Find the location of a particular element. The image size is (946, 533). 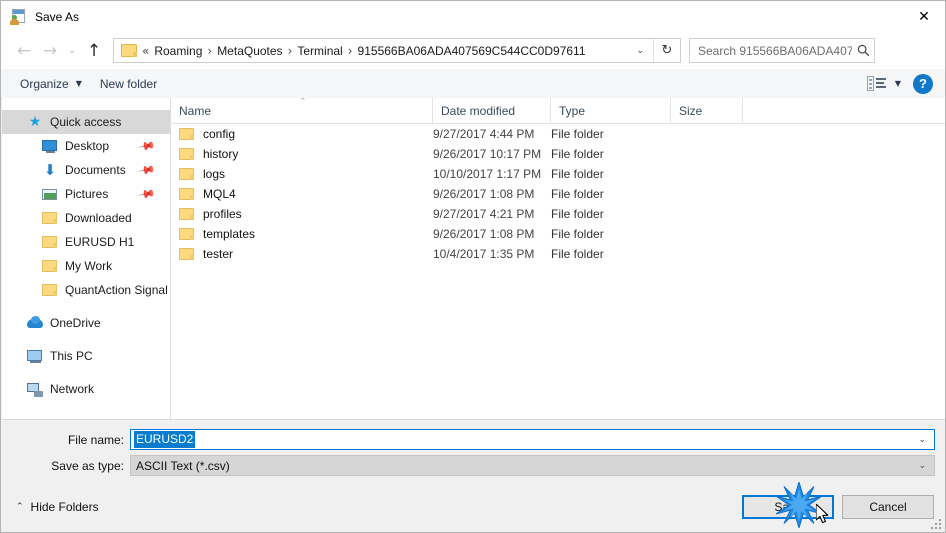

file-name-cell: tester is located at coordinates (302, 254).